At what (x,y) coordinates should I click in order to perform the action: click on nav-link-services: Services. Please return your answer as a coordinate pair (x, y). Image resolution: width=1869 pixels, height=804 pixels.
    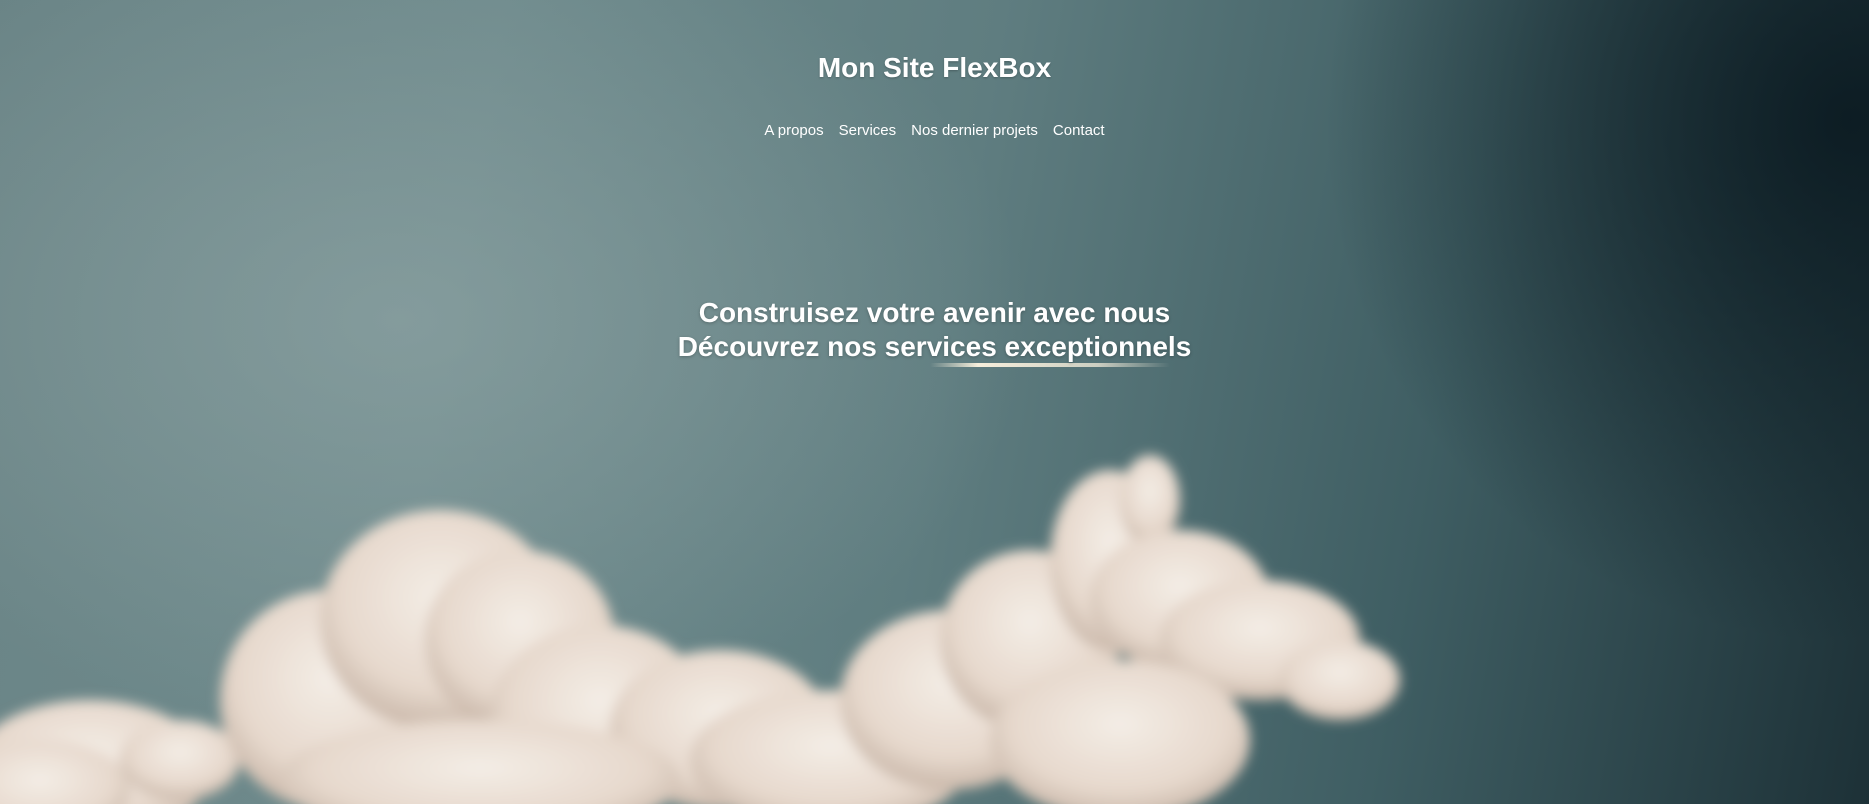
    Looking at the image, I should click on (868, 131).